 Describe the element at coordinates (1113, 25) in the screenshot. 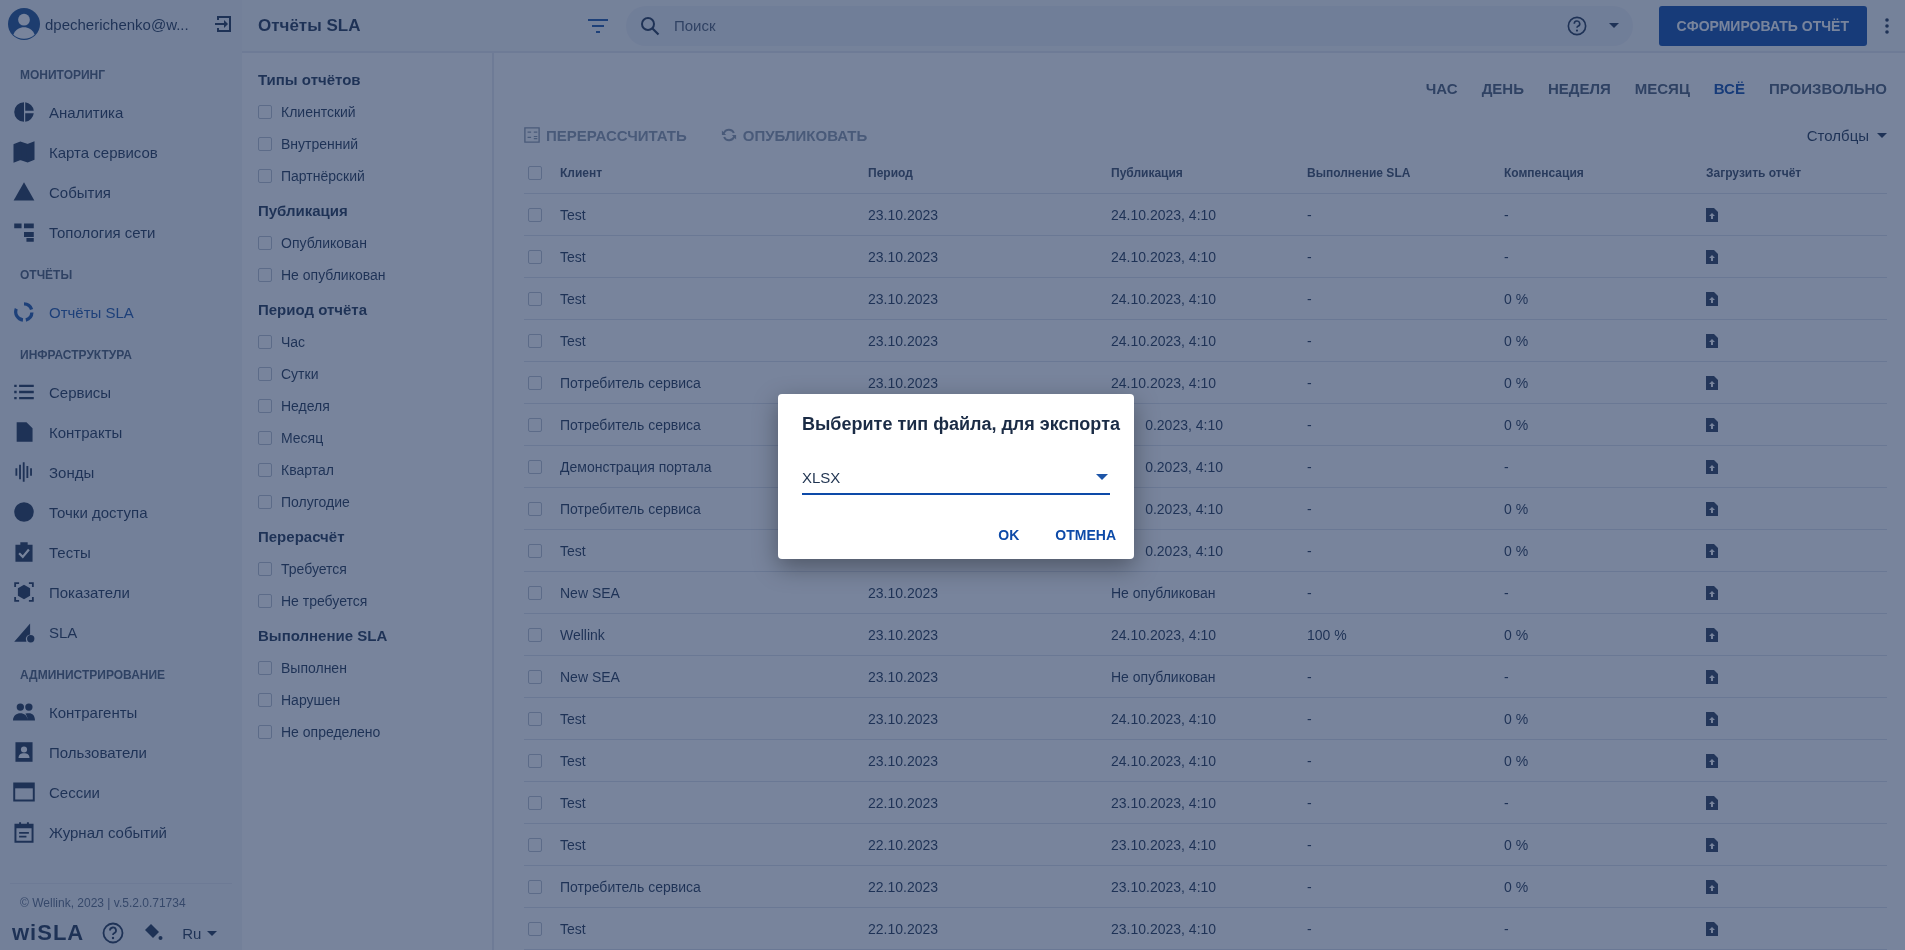

I see `search-input: Поиск` at that location.